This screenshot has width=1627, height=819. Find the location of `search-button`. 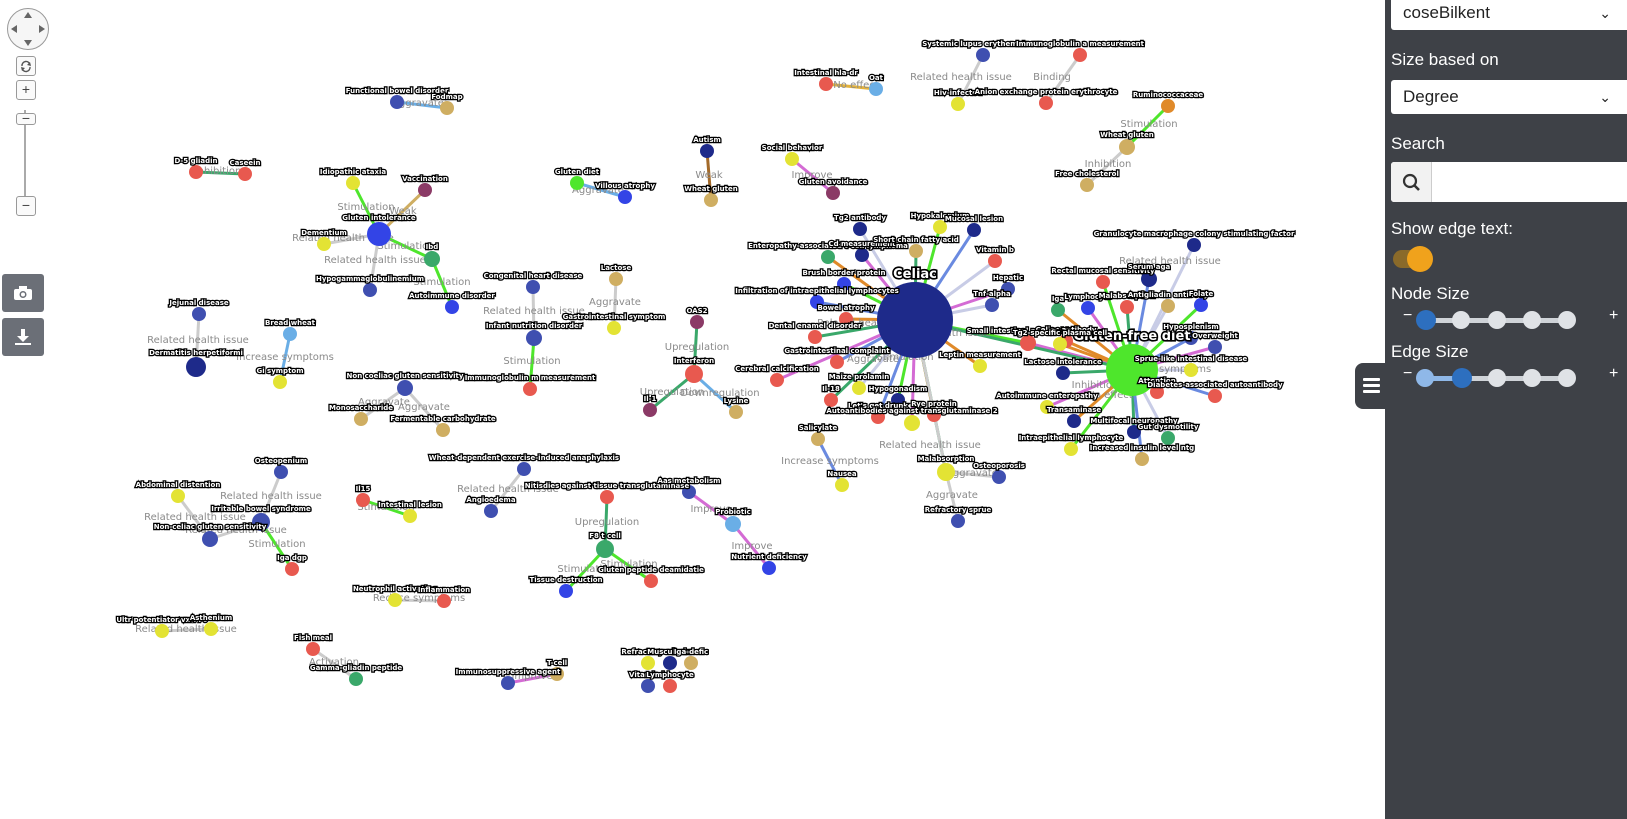

search-button is located at coordinates (1411, 182).